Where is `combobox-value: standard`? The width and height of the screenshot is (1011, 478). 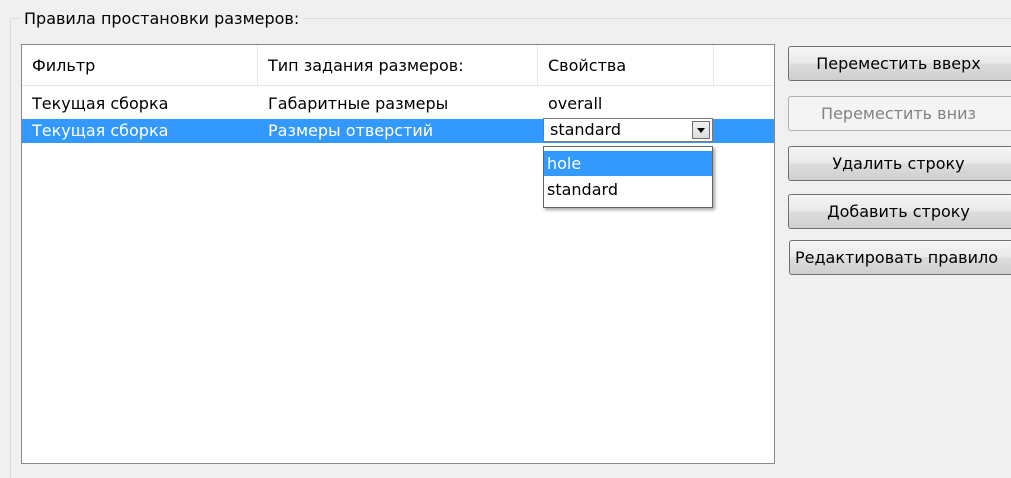
combobox-value: standard is located at coordinates (585, 129).